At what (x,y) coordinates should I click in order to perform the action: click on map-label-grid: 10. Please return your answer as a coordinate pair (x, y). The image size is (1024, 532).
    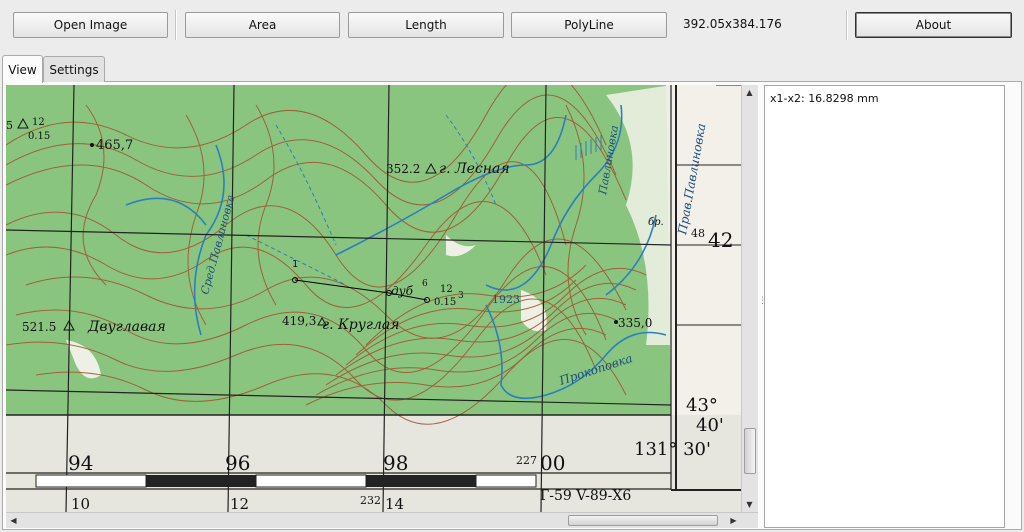
    Looking at the image, I should click on (80, 503).